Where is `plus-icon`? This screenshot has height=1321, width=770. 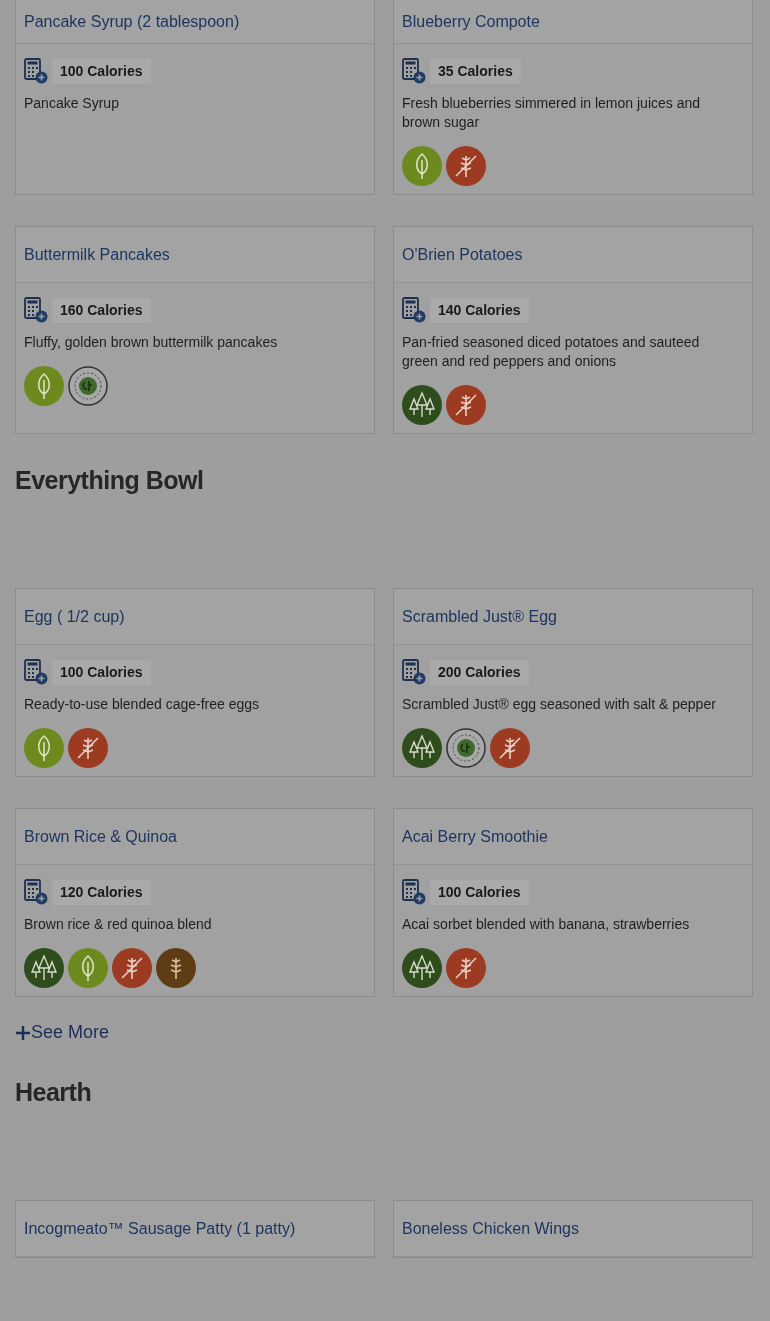 plus-icon is located at coordinates (23, 1032).